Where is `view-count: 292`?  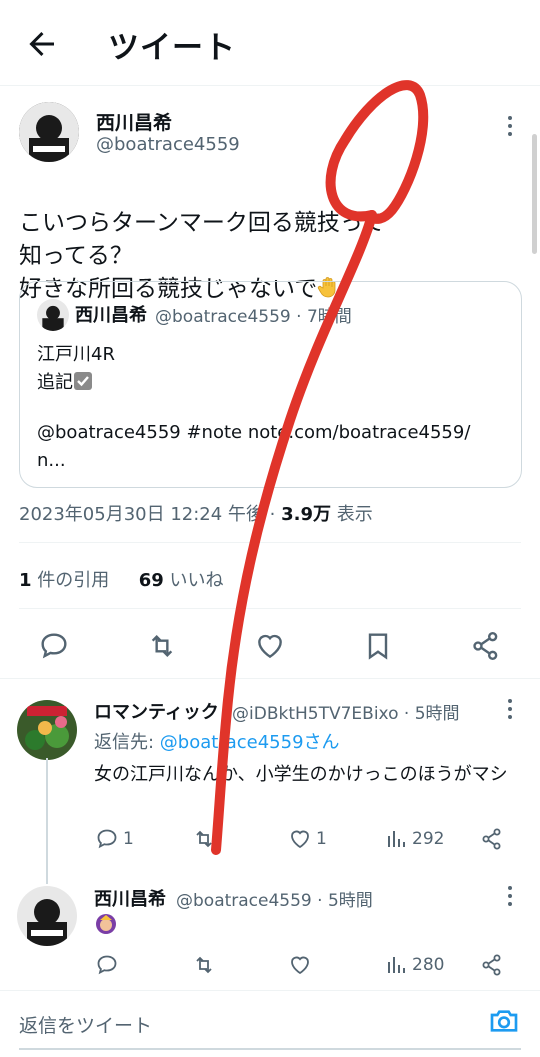
view-count: 292 is located at coordinates (428, 839).